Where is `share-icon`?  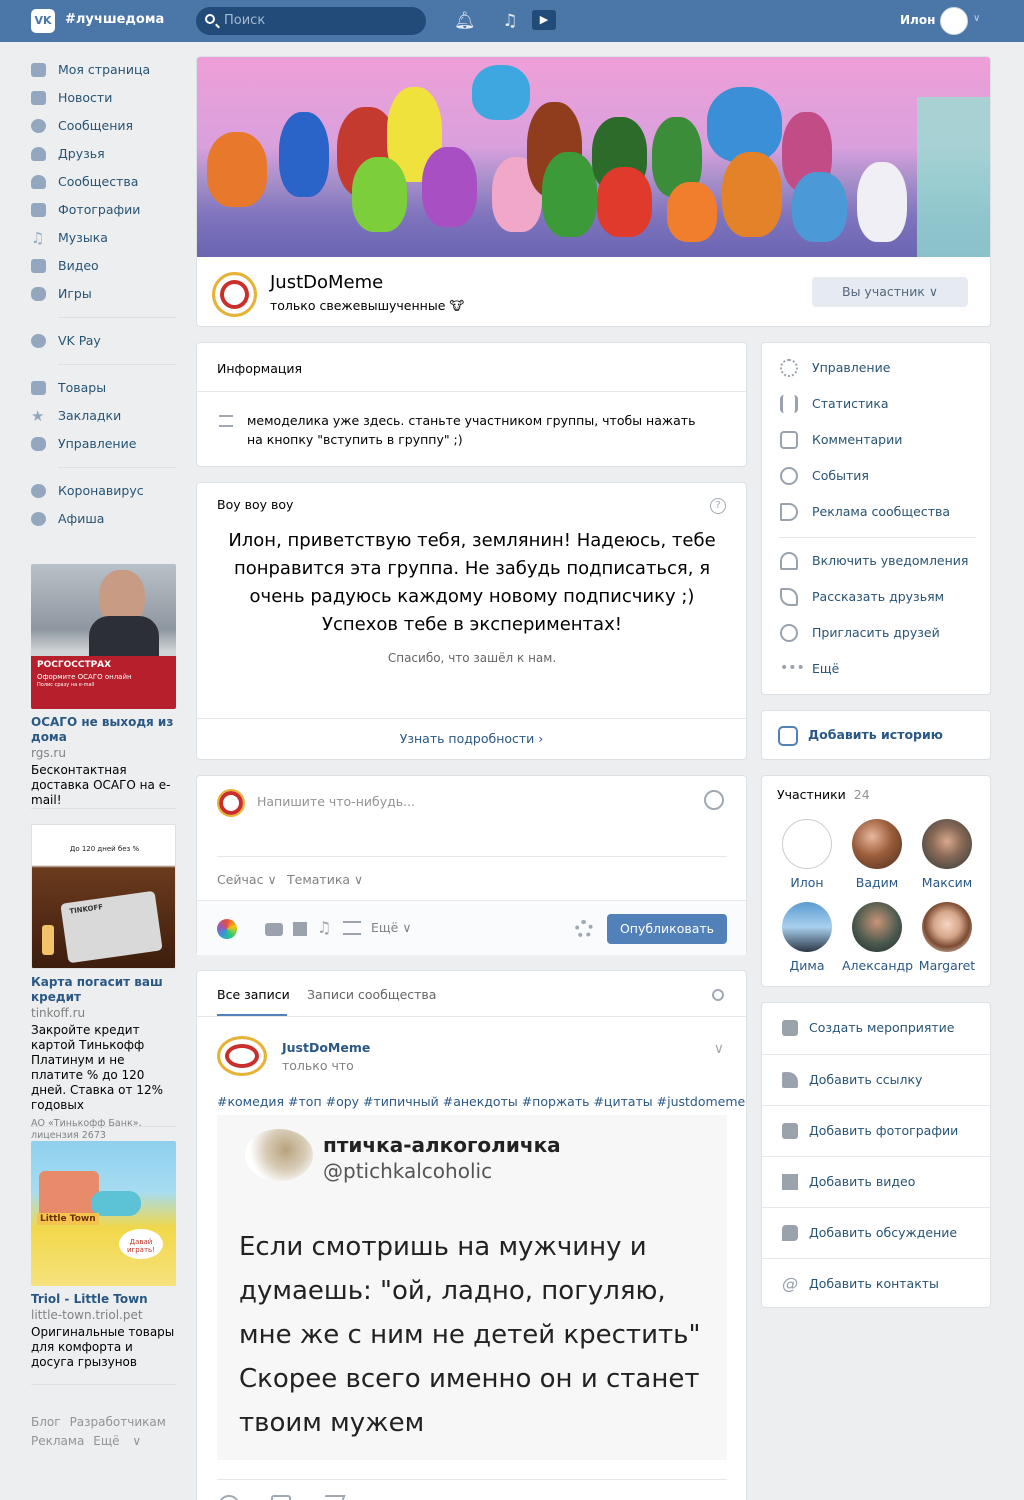
share-icon is located at coordinates (333, 1497).